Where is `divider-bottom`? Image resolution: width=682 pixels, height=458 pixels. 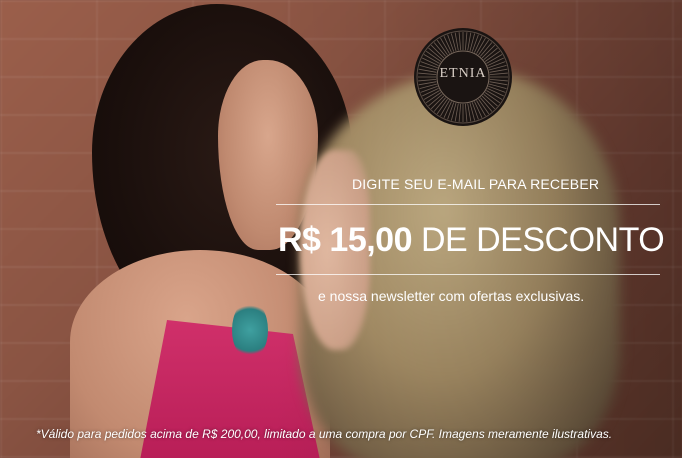
divider-bottom is located at coordinates (468, 274).